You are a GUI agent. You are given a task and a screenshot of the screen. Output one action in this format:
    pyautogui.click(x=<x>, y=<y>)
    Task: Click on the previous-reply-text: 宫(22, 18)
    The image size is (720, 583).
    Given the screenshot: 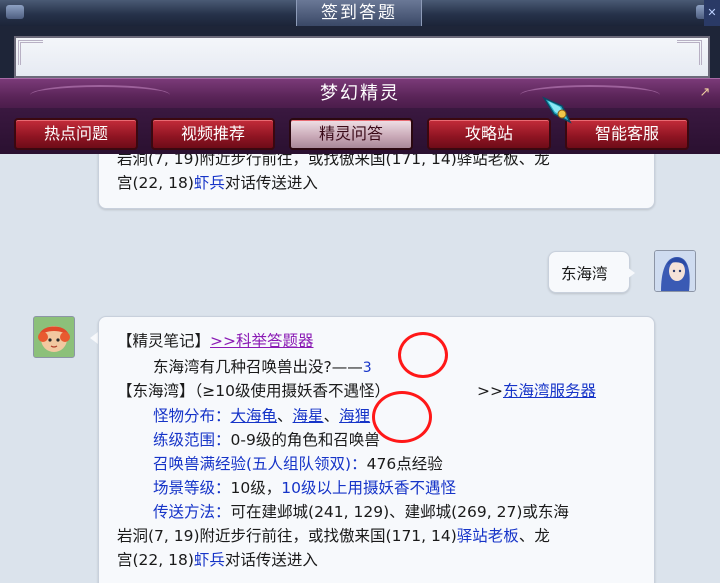 What is the action you would take?
    pyautogui.click(x=155, y=183)
    